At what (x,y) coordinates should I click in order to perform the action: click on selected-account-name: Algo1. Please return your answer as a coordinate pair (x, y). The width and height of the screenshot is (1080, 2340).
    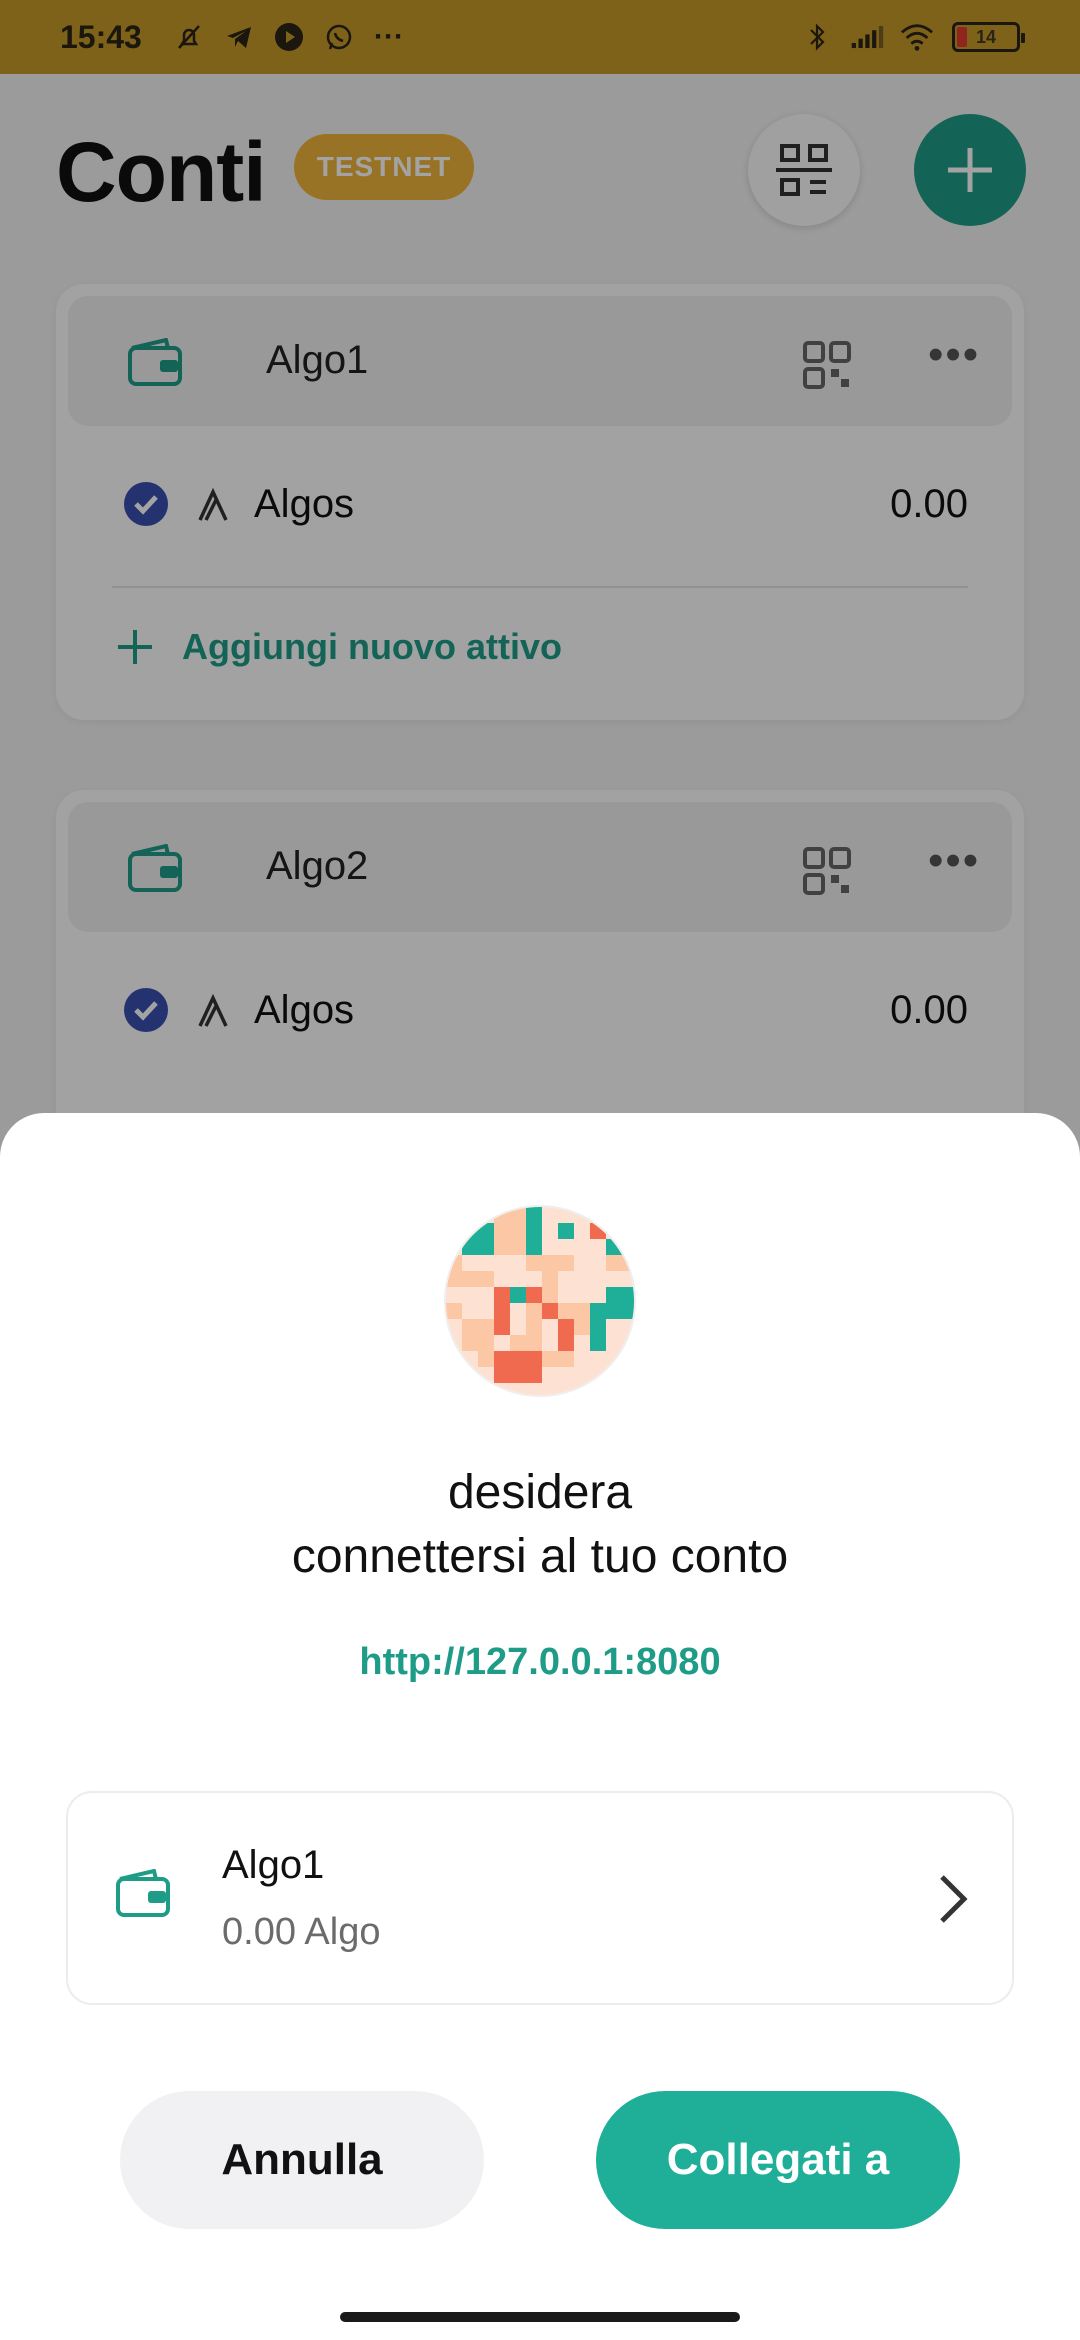
    Looking at the image, I should click on (273, 1865).